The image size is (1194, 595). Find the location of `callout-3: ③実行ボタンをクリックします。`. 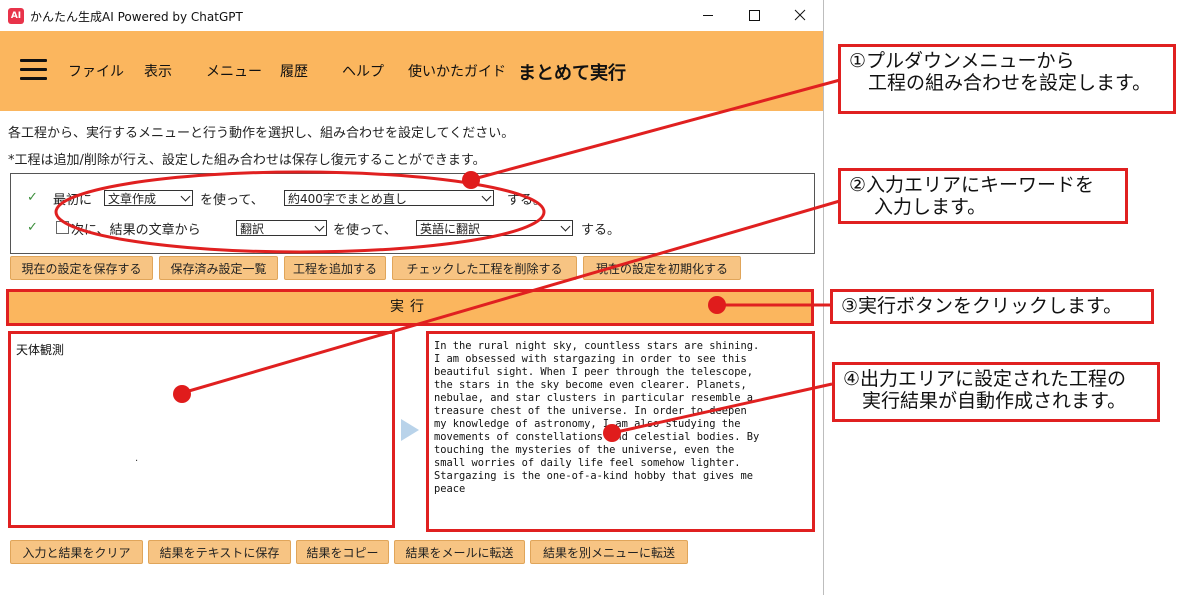

callout-3: ③実行ボタンをクリックします。 is located at coordinates (992, 306).